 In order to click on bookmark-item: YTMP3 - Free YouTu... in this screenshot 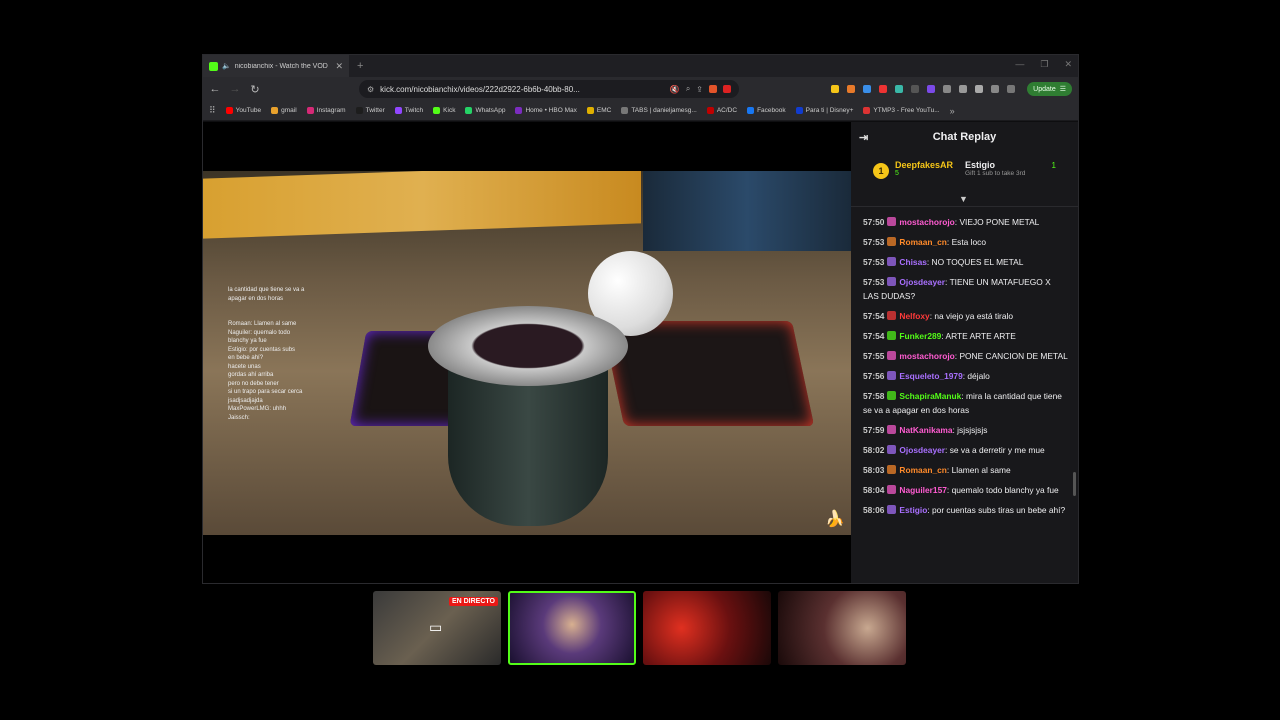, I will do `click(901, 110)`.